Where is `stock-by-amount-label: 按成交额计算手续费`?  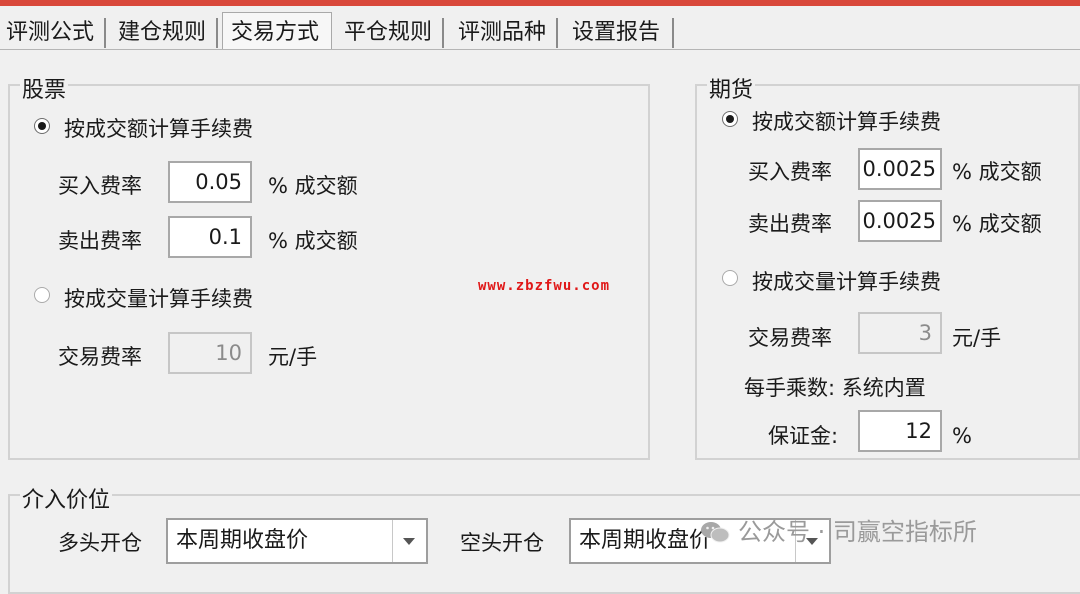 stock-by-amount-label: 按成交额计算手续费 is located at coordinates (158, 128).